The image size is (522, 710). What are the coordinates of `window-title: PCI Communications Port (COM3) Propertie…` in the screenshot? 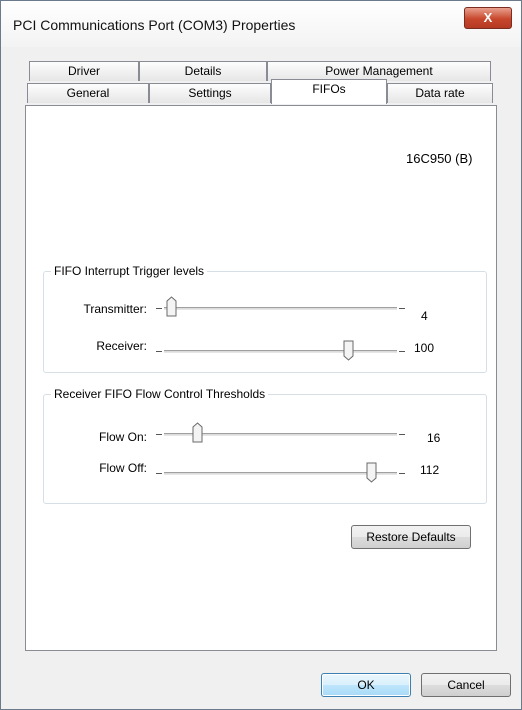 It's located at (154, 25).